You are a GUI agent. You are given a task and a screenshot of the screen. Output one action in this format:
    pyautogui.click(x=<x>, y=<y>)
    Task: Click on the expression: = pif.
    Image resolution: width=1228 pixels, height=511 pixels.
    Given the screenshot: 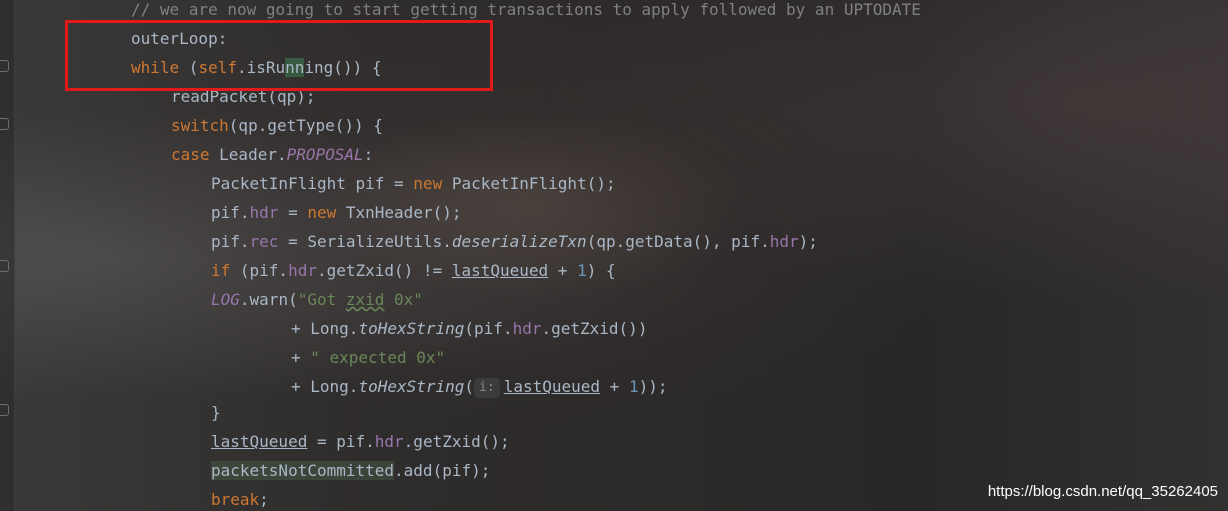 What is the action you would take?
    pyautogui.click(x=341, y=441)
    